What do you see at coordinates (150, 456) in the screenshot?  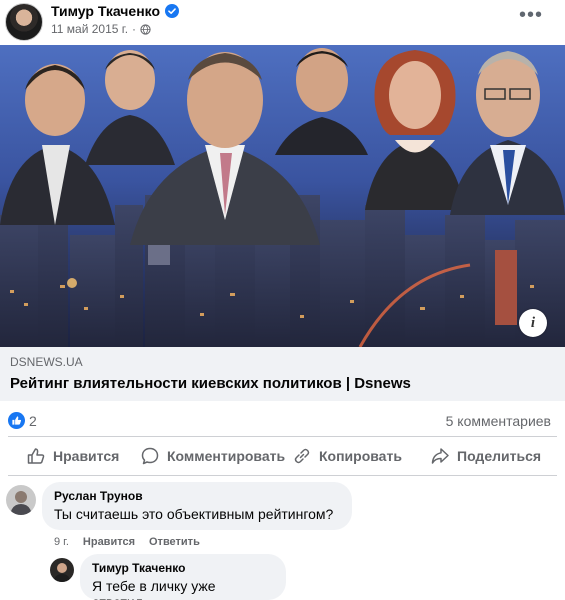 I see `comment-icon` at bounding box center [150, 456].